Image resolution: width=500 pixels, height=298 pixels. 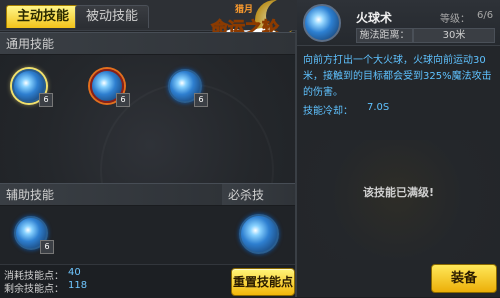 What do you see at coordinates (244, 9) in the screenshot?
I see `svg-text: 猎月` at bounding box center [244, 9].